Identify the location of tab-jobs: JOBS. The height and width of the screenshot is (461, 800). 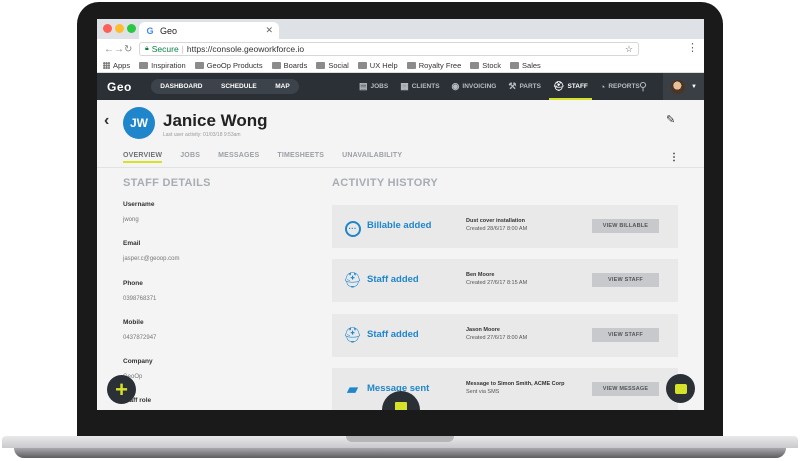
(190, 157).